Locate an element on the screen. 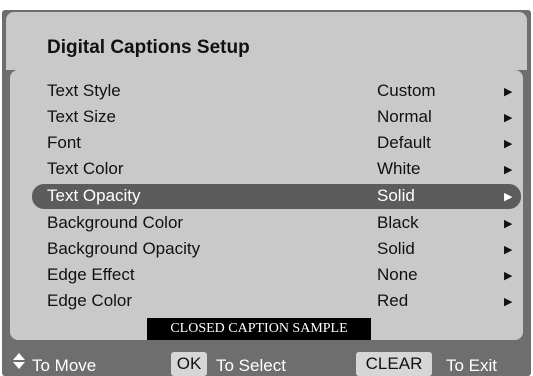 The image size is (533, 376). menu-item-text-color: Text Color White ▶ is located at coordinates (276, 169).